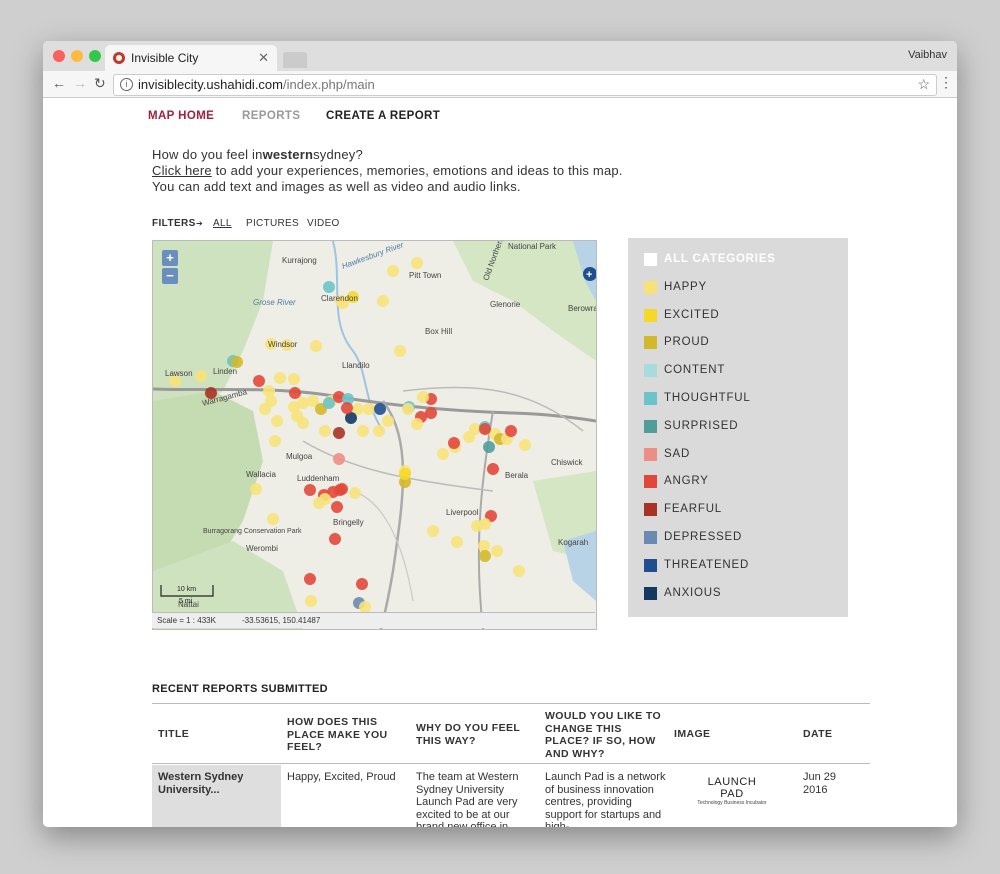 The height and width of the screenshot is (874, 1000). What do you see at coordinates (573, 542) in the screenshot?
I see `map-label-kogarah: Kogarah` at bounding box center [573, 542].